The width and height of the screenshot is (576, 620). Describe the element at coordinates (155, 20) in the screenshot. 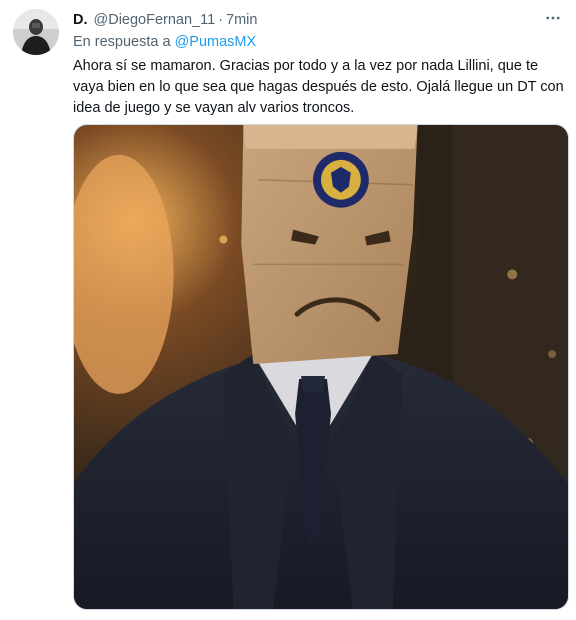

I see `user-handle: @DiegoFernan_11` at that location.